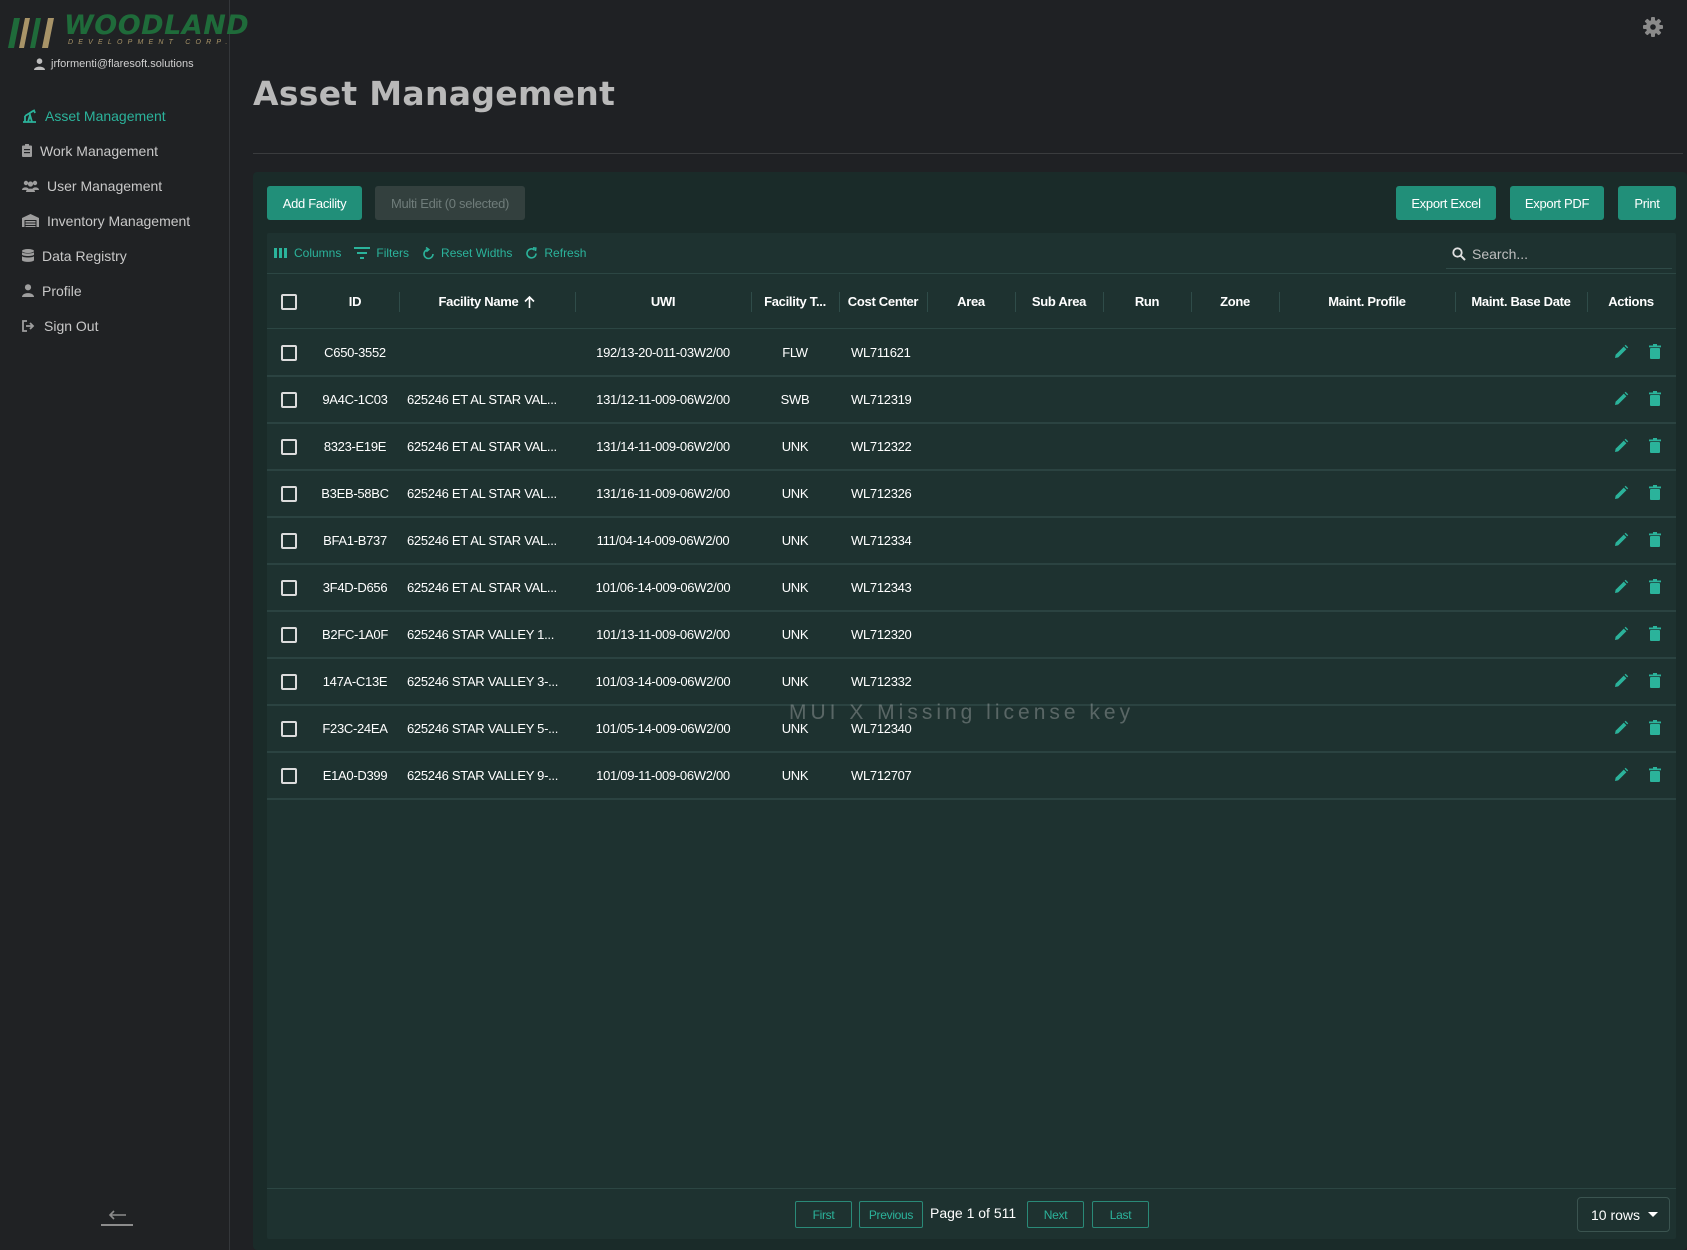 The height and width of the screenshot is (1250, 1687). I want to click on column-header-run: Run, so click(1147, 301).